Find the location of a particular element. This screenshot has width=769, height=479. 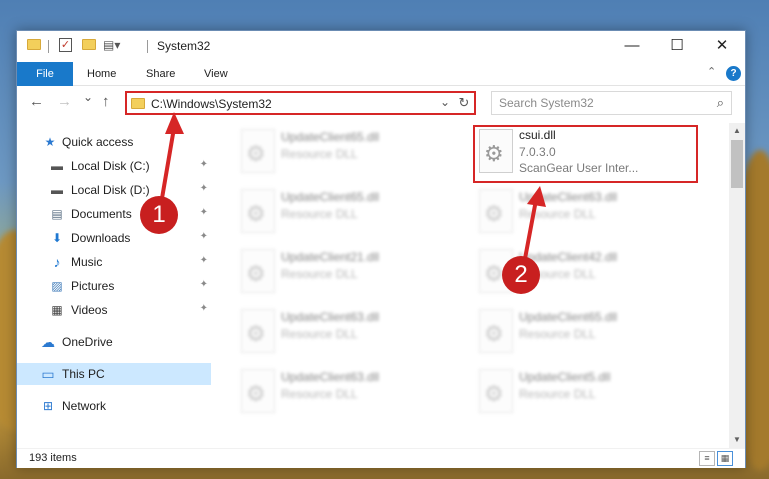

collapse-ribbon-icon: ⌃ is located at coordinates (711, 71).